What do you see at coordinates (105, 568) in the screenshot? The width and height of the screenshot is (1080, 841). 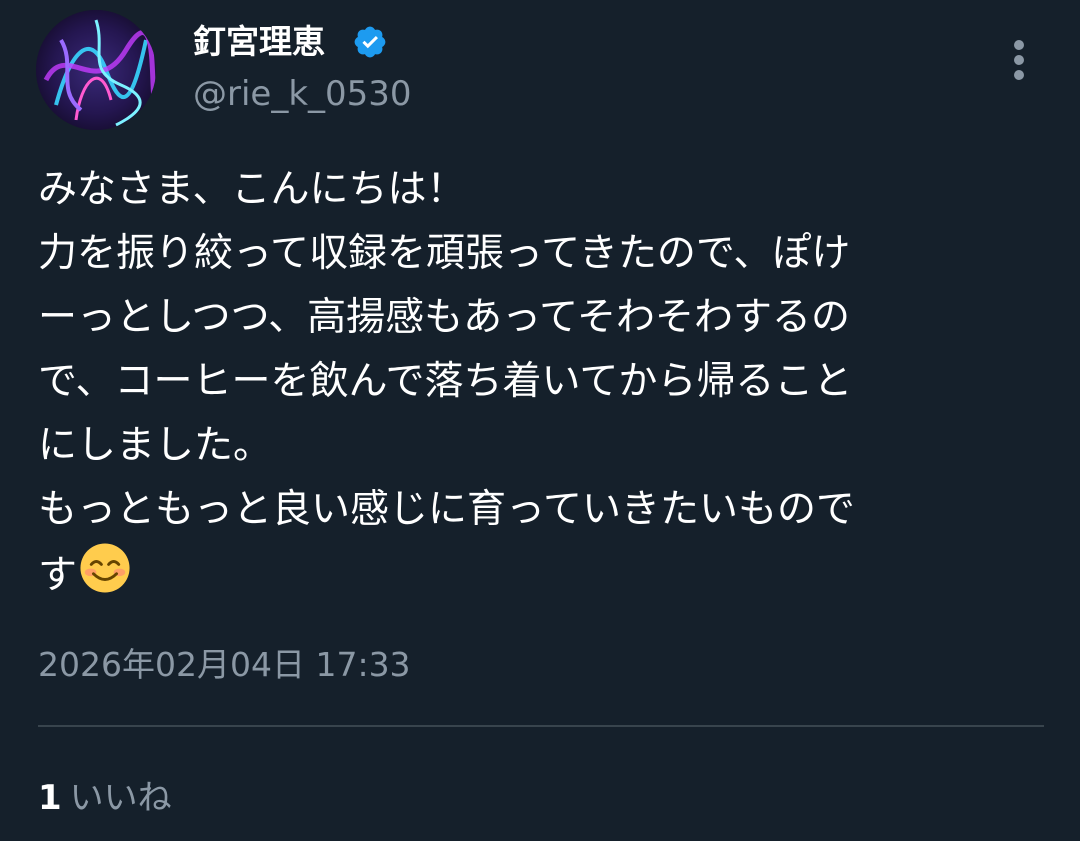 I see `smiling-face-emoji` at bounding box center [105, 568].